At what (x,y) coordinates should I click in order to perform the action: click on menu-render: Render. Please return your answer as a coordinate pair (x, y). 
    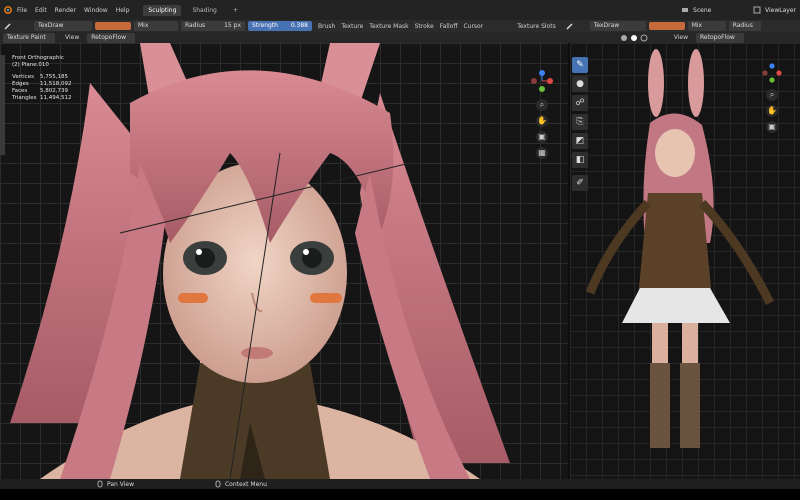
    Looking at the image, I should click on (65, 10).